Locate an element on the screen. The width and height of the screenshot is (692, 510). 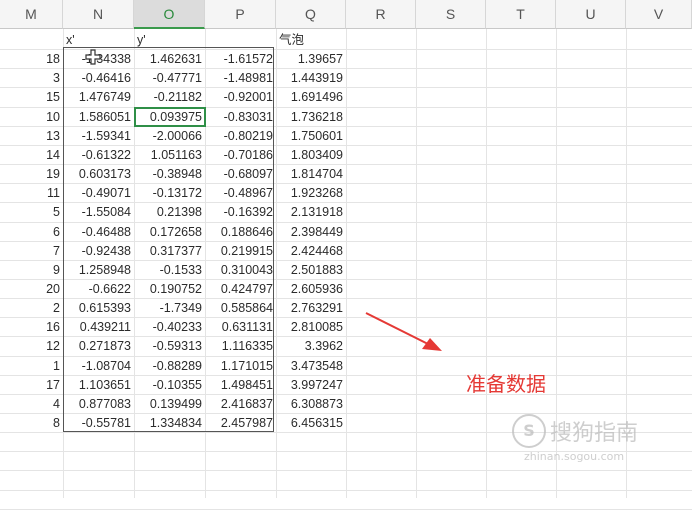
cell-M-row11: 7 is located at coordinates (31, 251).